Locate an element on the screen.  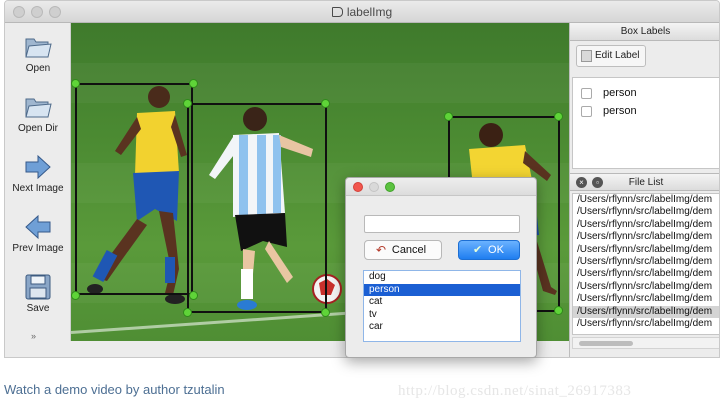
document-icon is located at coordinates (337, 12).